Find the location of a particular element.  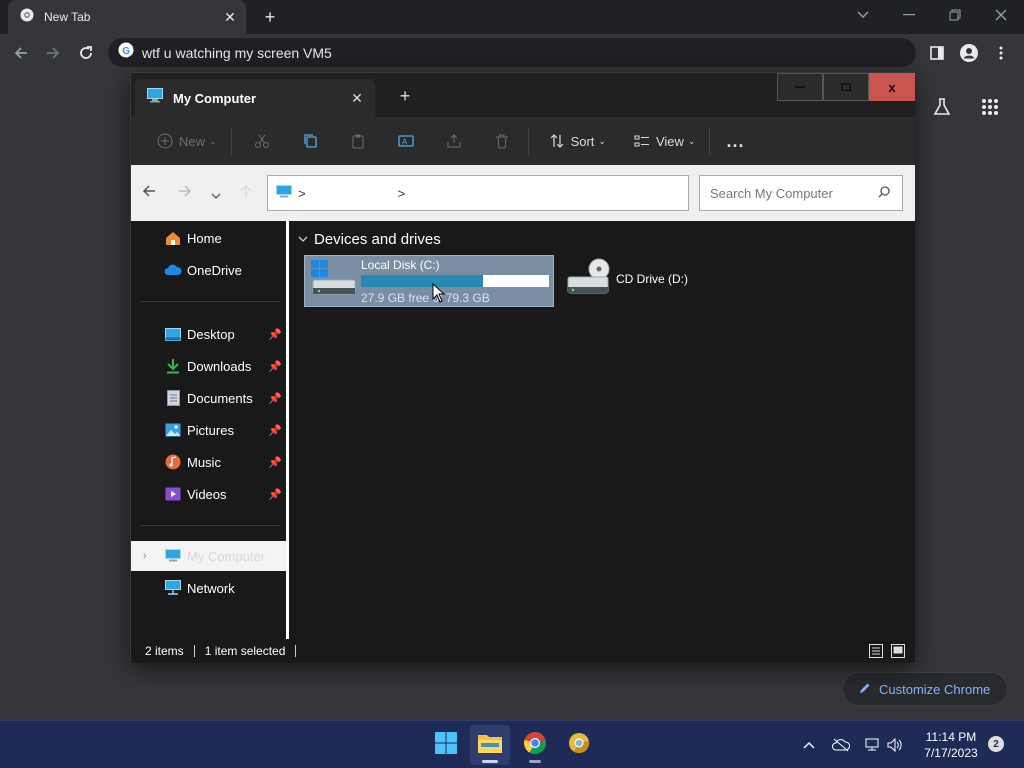

view-button: View ⌄ is located at coordinates (662, 141).